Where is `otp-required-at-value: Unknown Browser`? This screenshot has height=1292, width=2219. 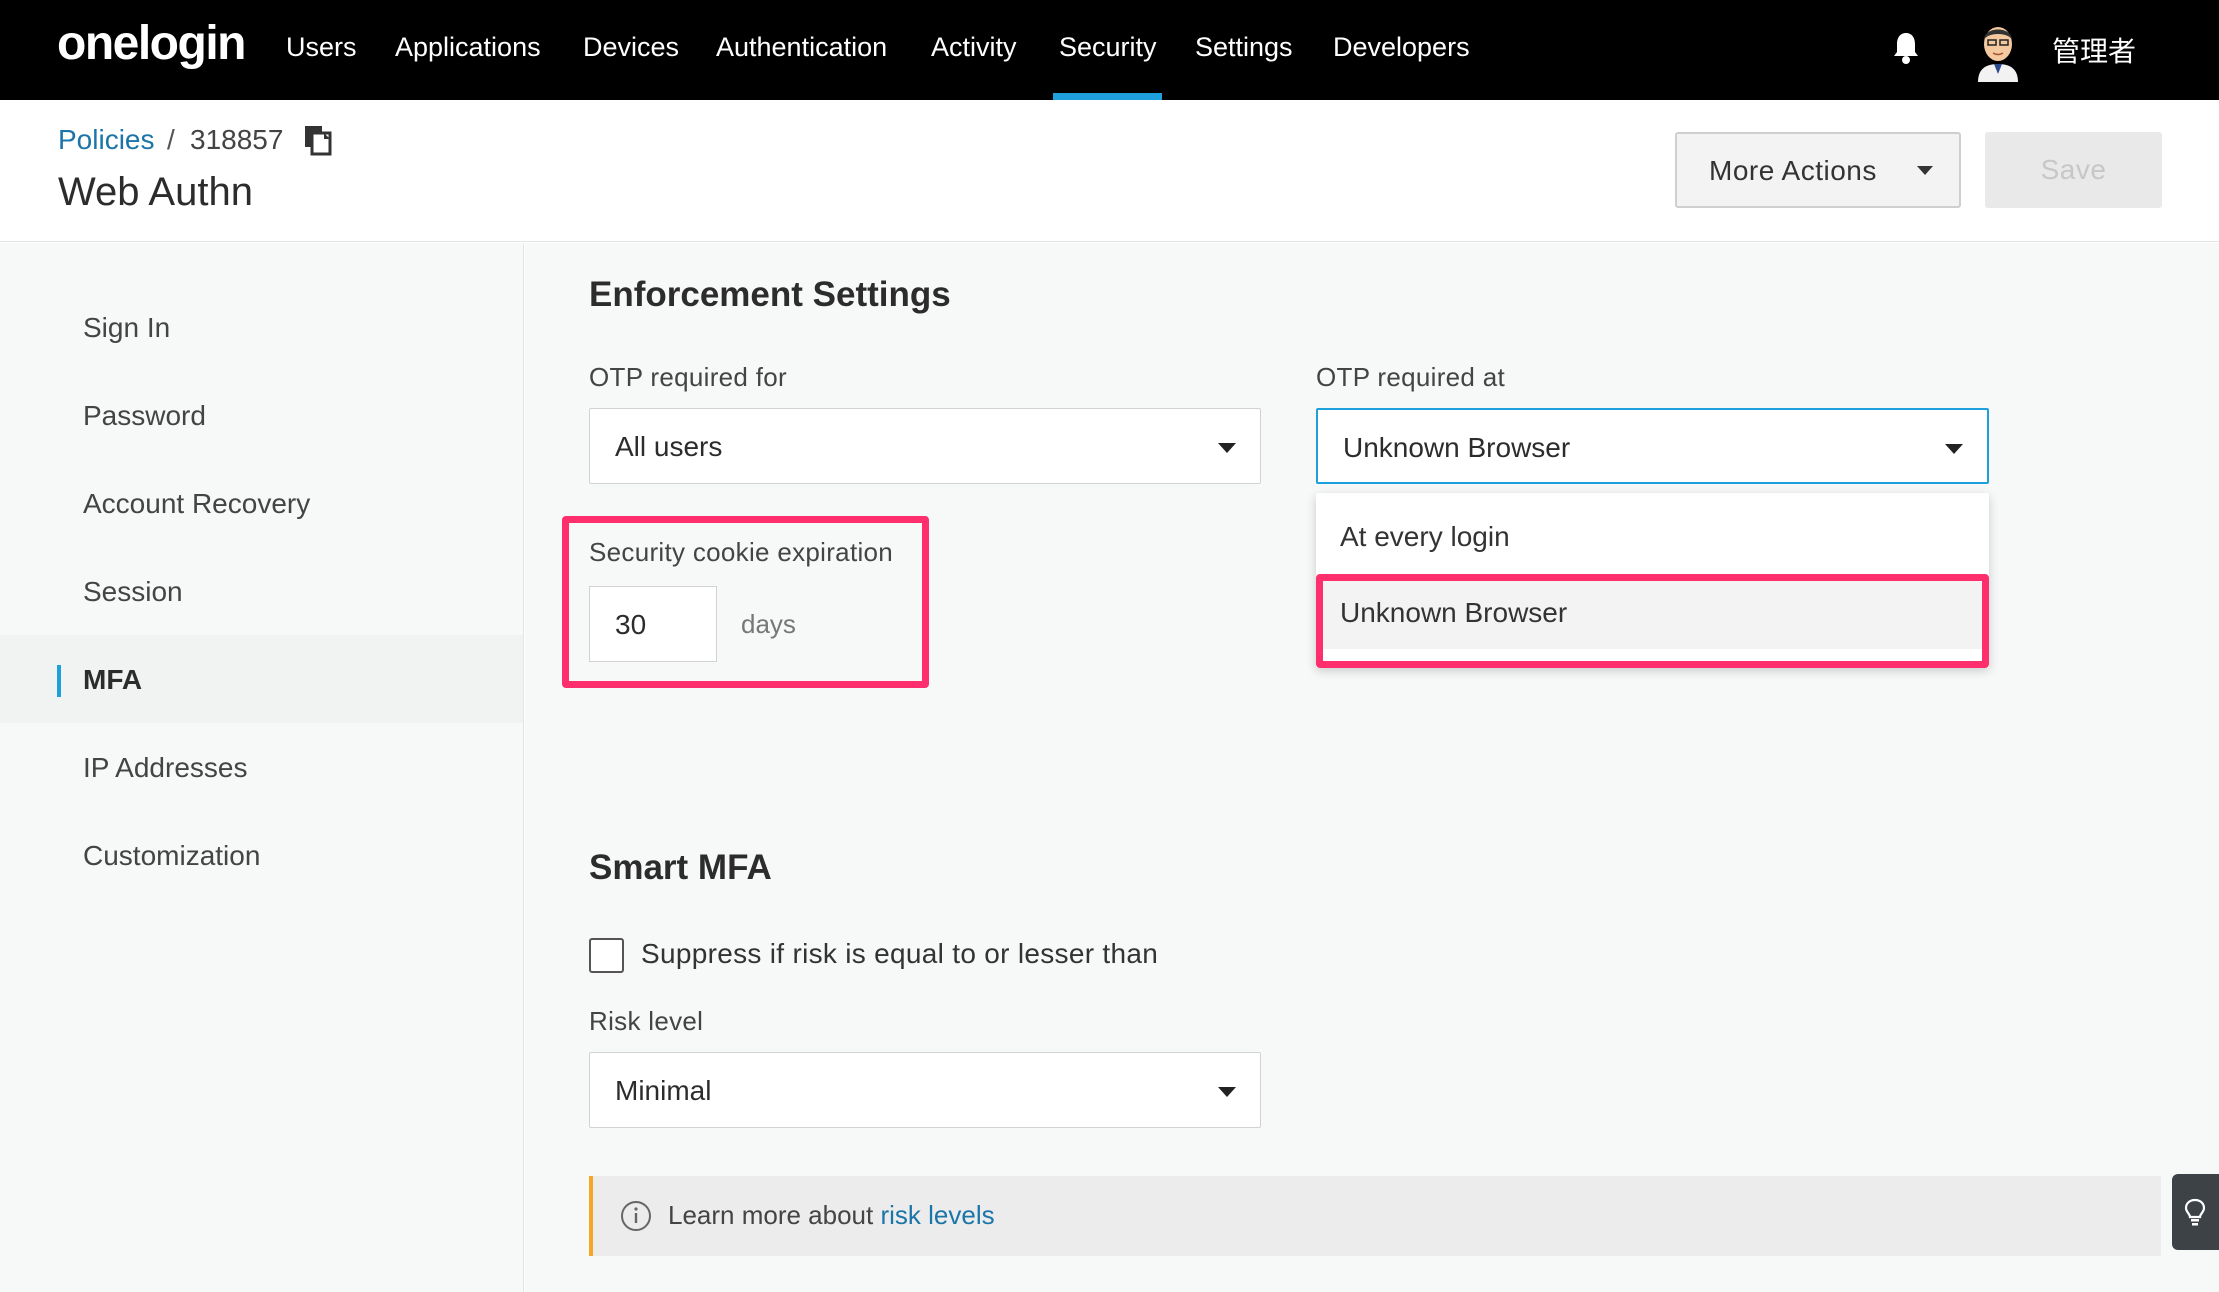 otp-required-at-value: Unknown Browser is located at coordinates (1457, 447).